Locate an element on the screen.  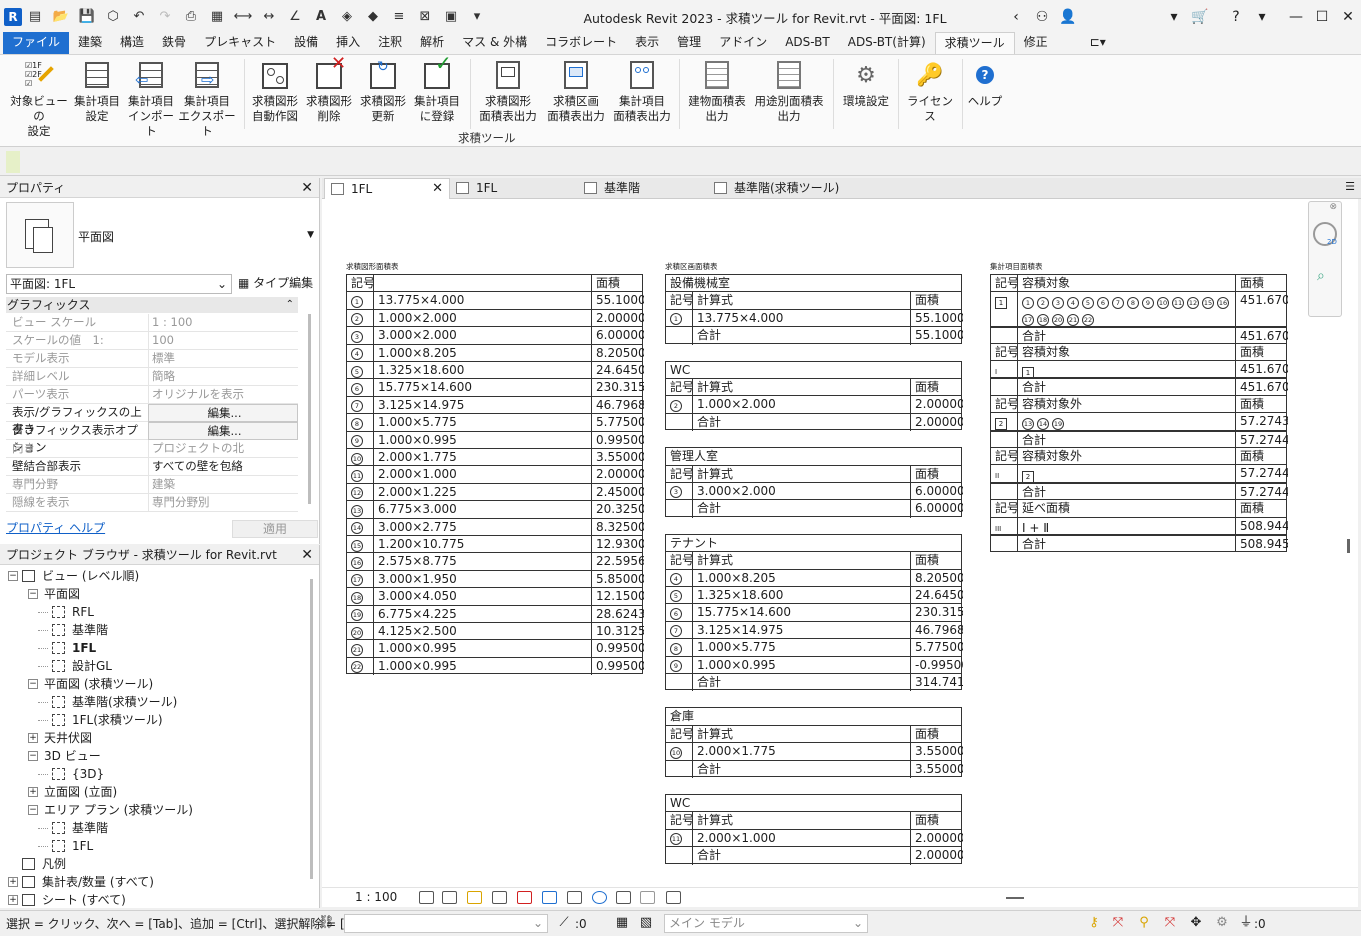
zone-area-table-output-button: 求積区画 面積表出力 is located at coordinates (576, 91).